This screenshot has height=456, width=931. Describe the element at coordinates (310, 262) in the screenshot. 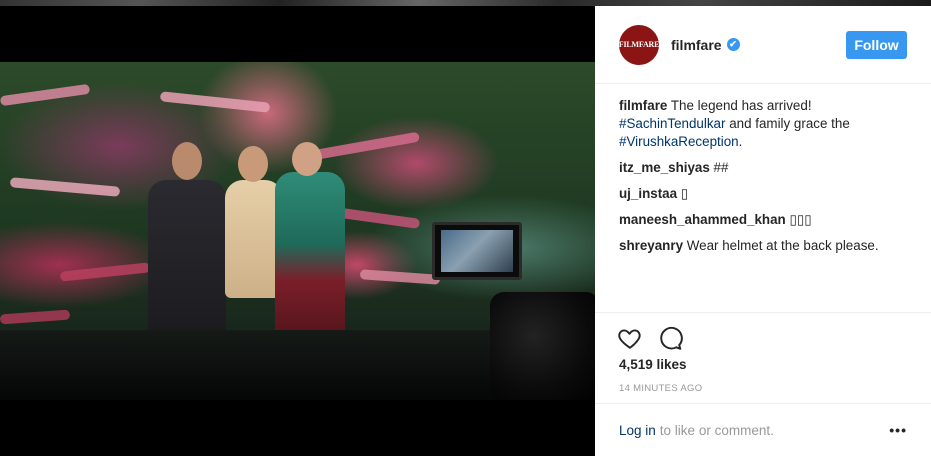

I see `person-saree` at that location.